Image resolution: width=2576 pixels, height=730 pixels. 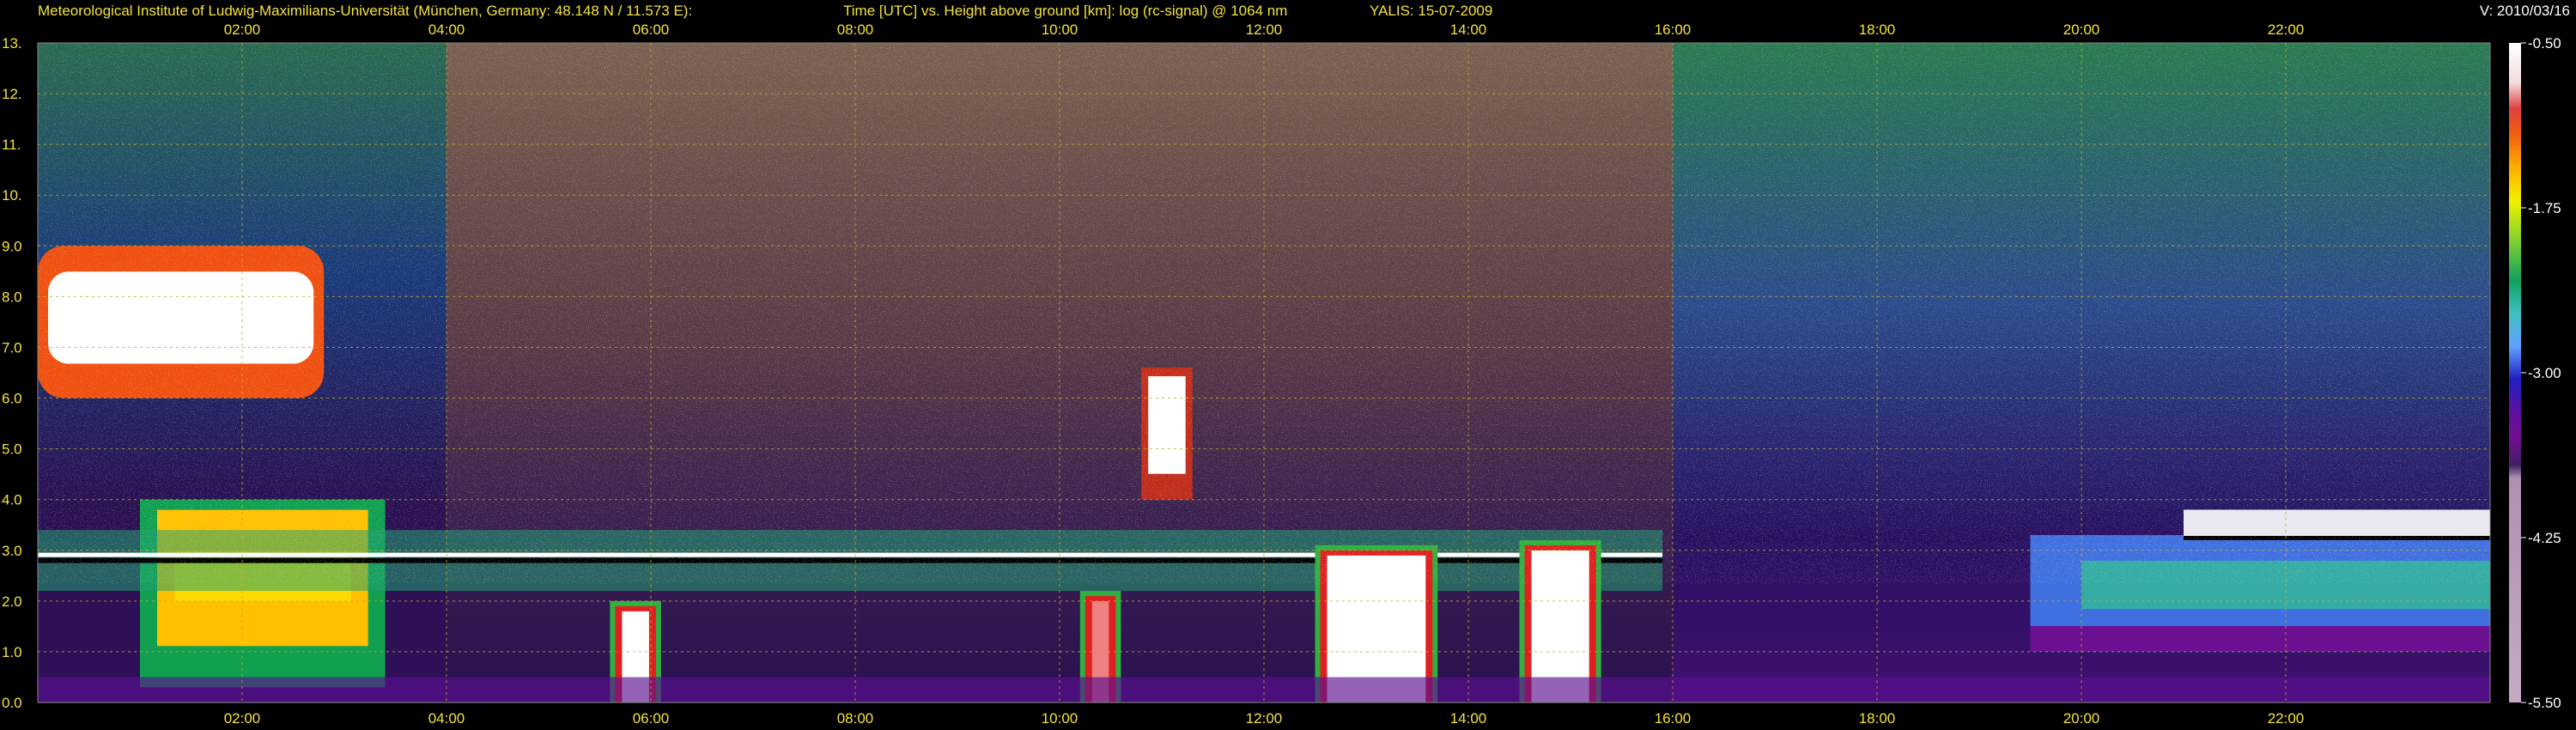 What do you see at coordinates (856, 29) in the screenshot?
I see `x-tick-label-top: 08:00` at bounding box center [856, 29].